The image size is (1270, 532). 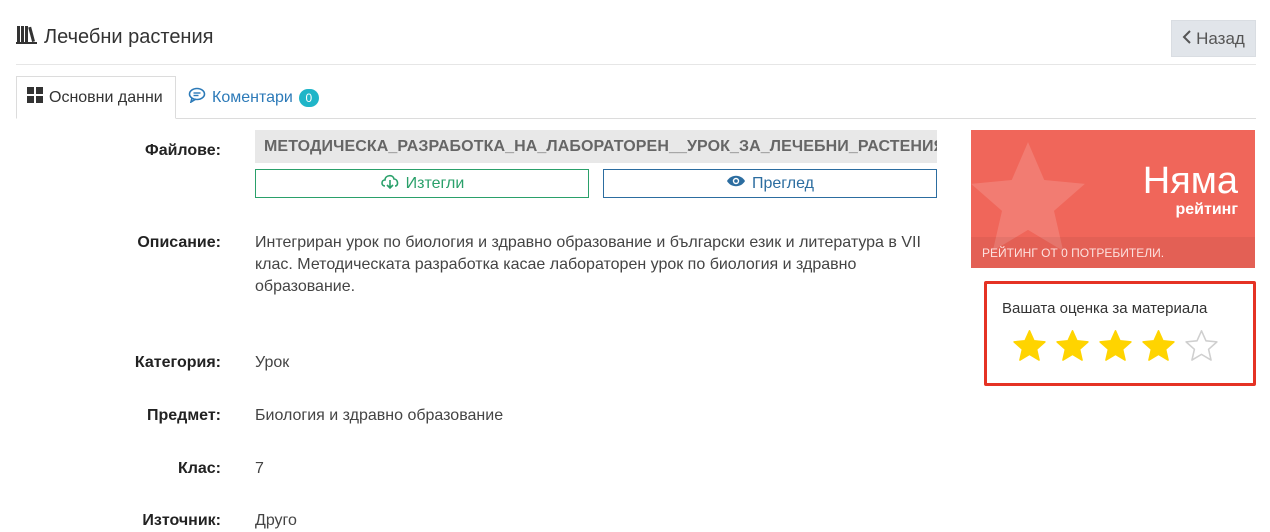 I want to click on tab-main-data: Основни данни, so click(x=96, y=97).